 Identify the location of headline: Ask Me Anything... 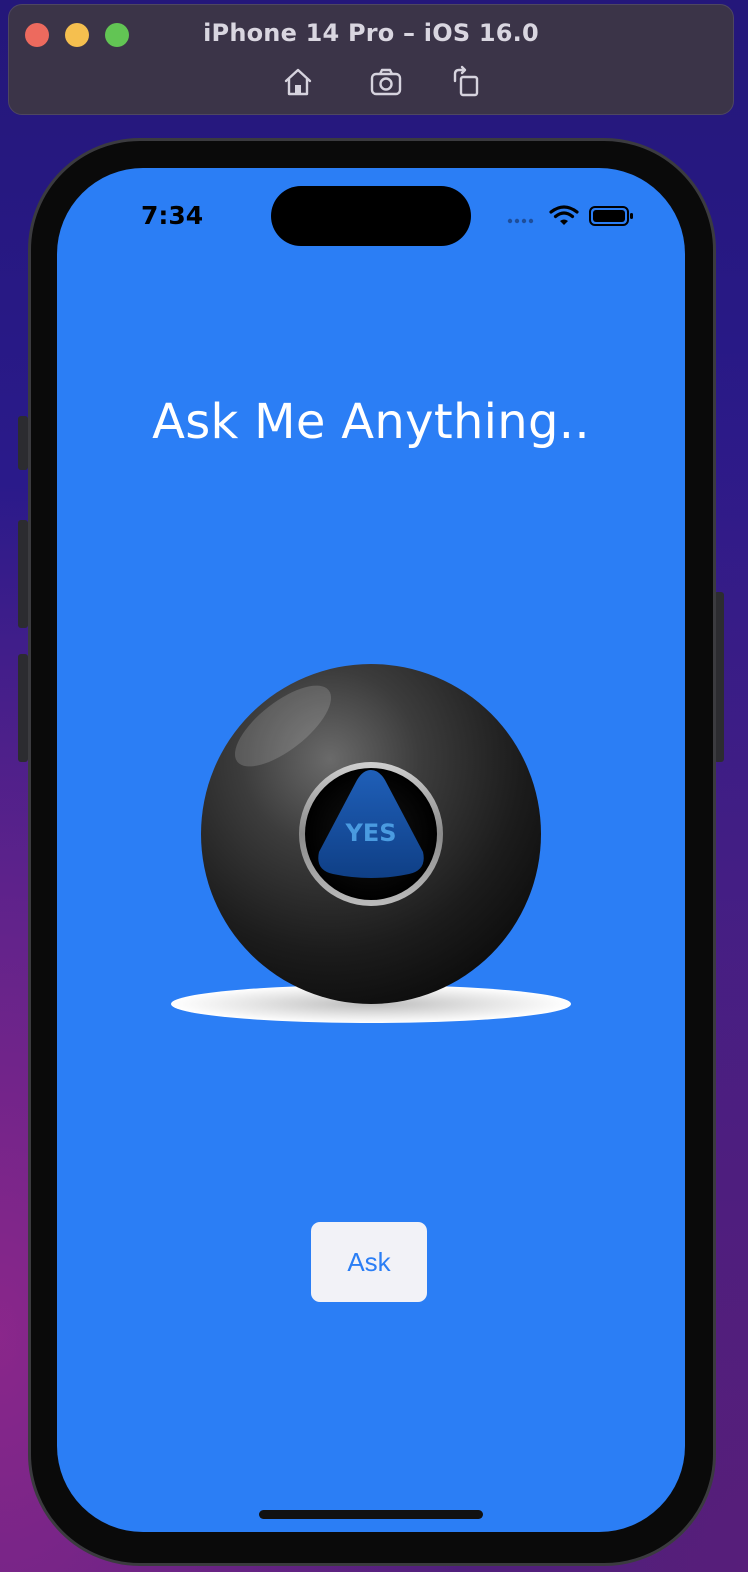
(371, 422).